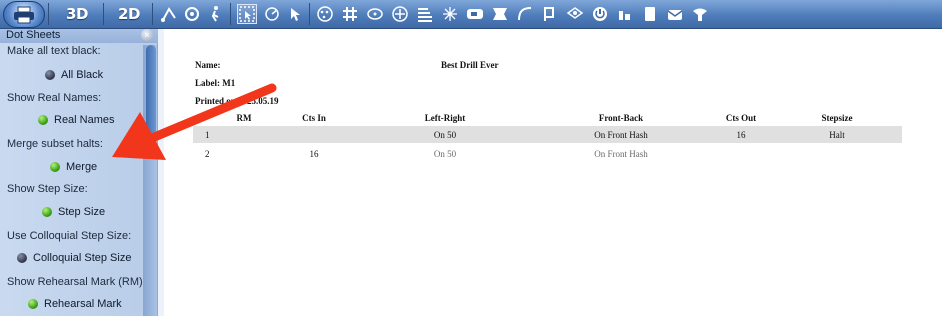 The height and width of the screenshot is (316, 942). I want to click on pointer-button, so click(295, 14).